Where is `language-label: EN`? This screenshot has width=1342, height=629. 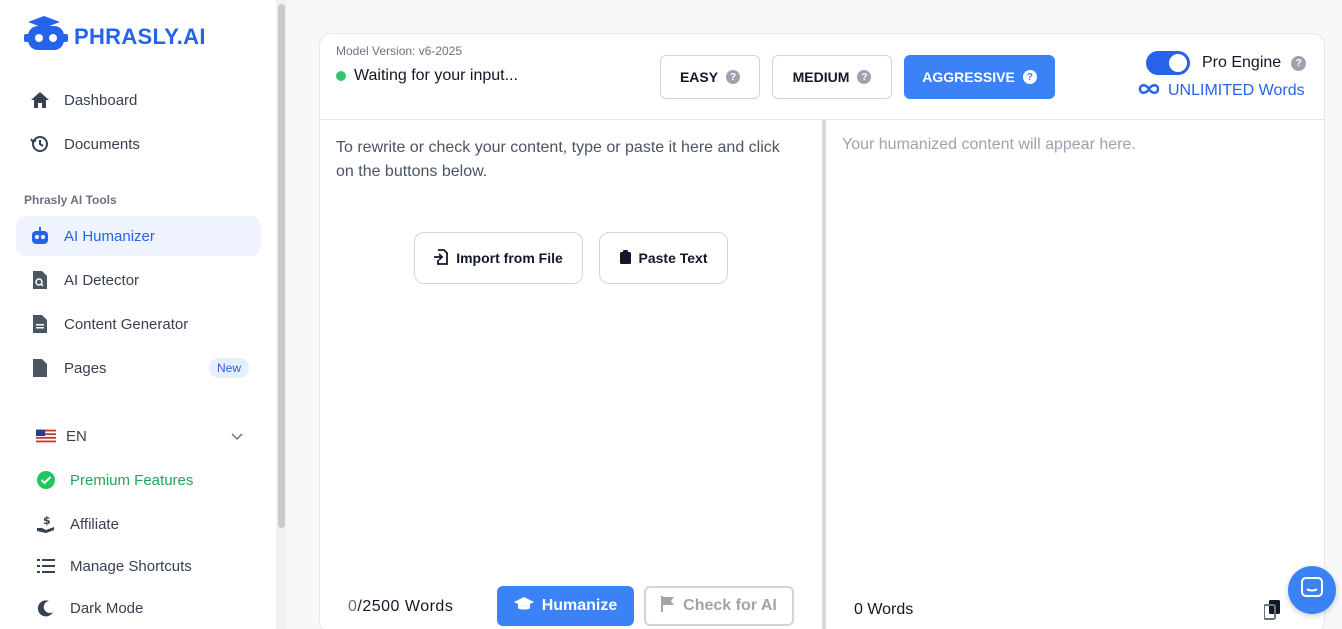 language-label: EN is located at coordinates (76, 436).